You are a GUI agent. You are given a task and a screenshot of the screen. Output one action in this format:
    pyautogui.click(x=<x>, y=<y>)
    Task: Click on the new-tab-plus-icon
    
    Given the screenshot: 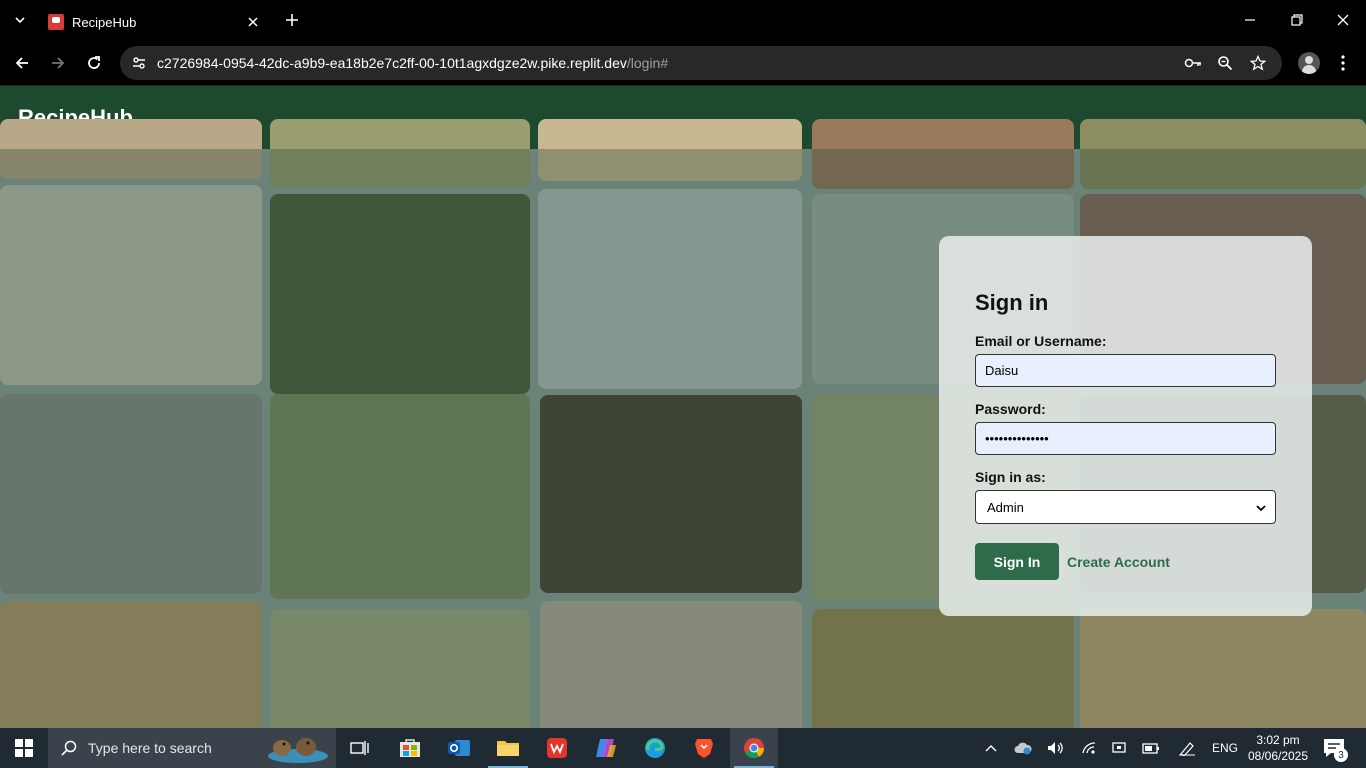 What is the action you would take?
    pyautogui.click(x=292, y=20)
    